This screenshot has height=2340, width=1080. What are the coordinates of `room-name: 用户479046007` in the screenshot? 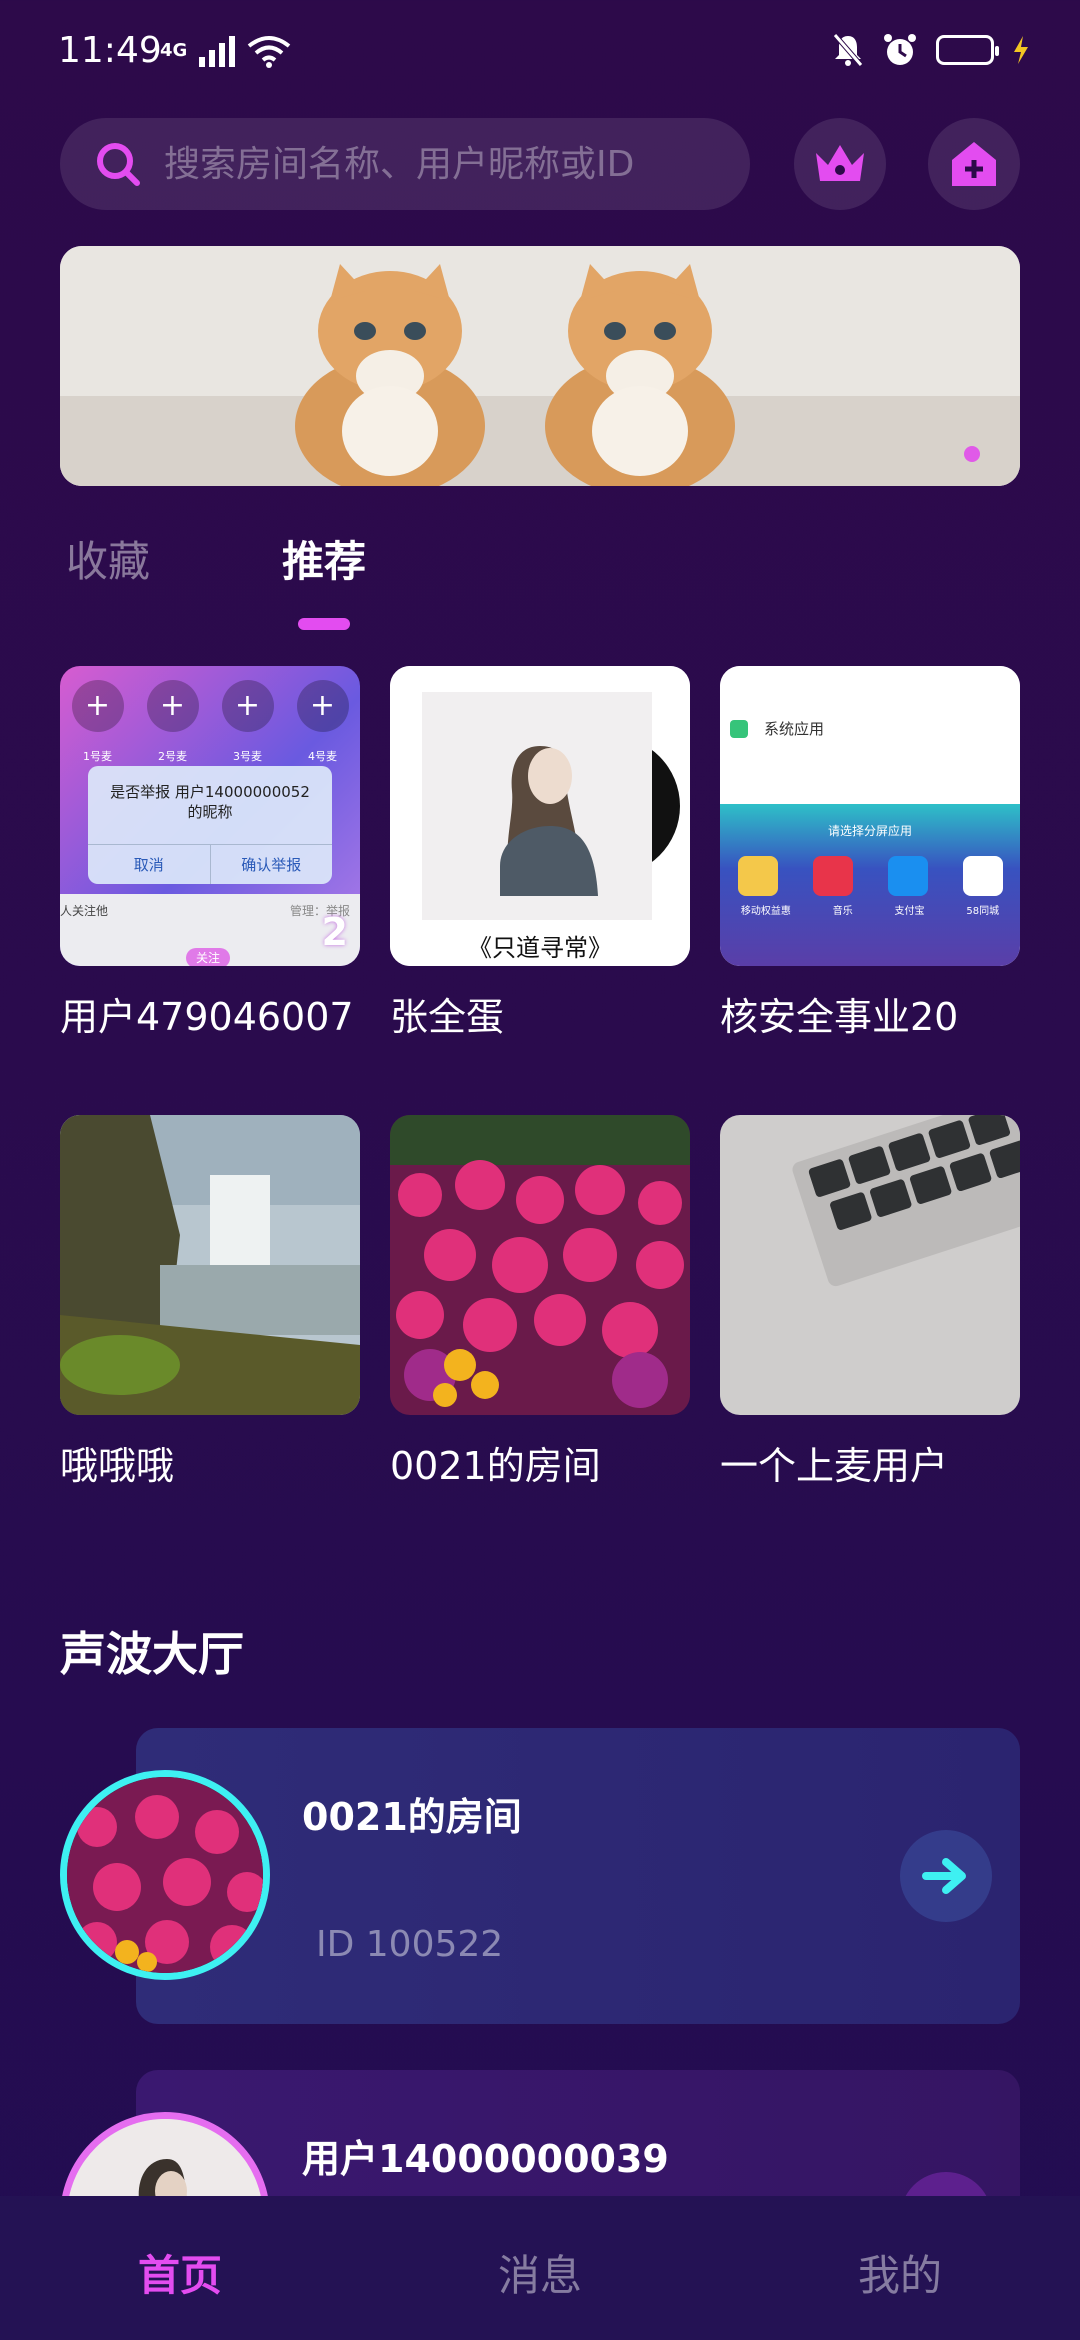 It's located at (207, 1017).